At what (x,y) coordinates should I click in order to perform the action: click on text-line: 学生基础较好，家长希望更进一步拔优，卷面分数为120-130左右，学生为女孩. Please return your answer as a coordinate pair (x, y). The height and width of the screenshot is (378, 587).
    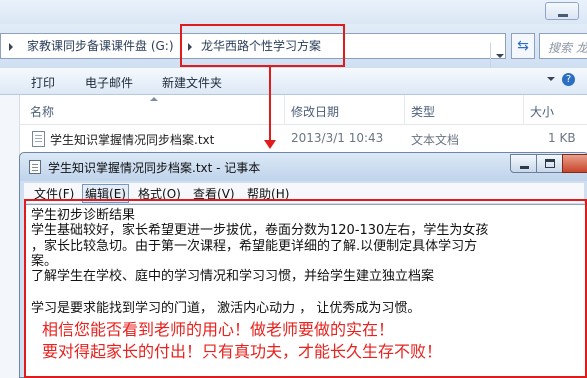
    Looking at the image, I should click on (260, 230).